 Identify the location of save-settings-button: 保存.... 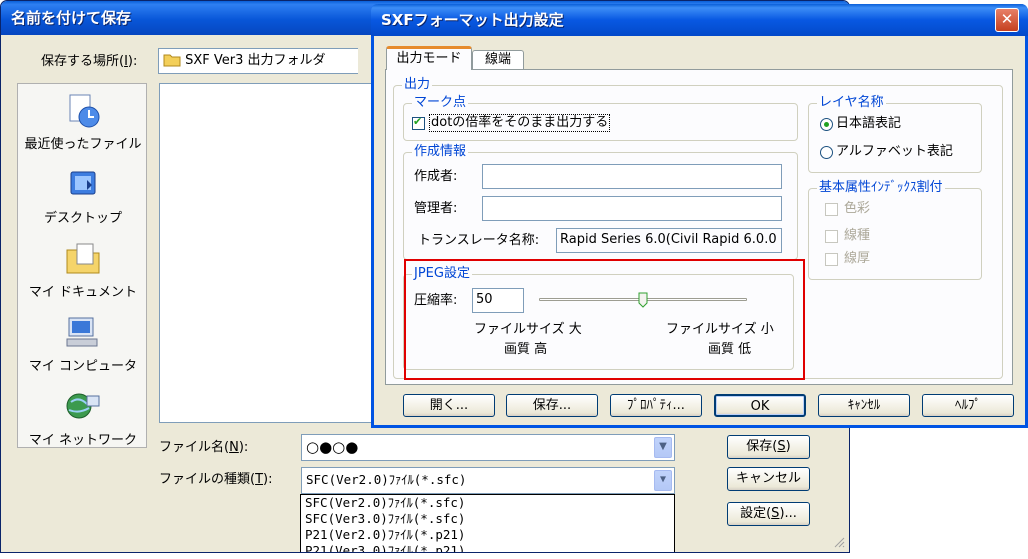
(552, 405).